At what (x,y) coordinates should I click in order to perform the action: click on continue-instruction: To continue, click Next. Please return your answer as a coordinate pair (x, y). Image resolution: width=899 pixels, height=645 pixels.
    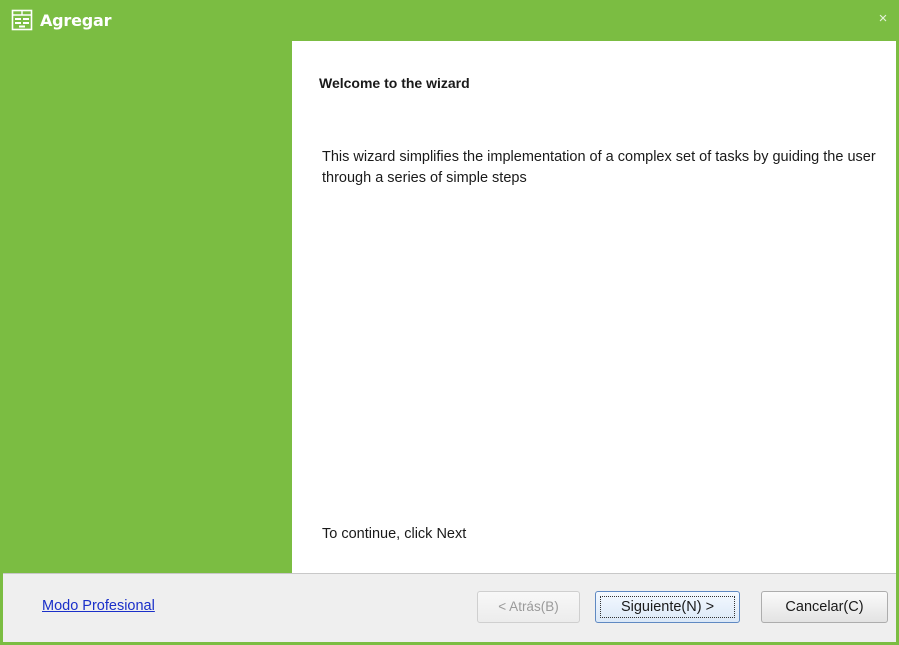
    Looking at the image, I should click on (394, 534).